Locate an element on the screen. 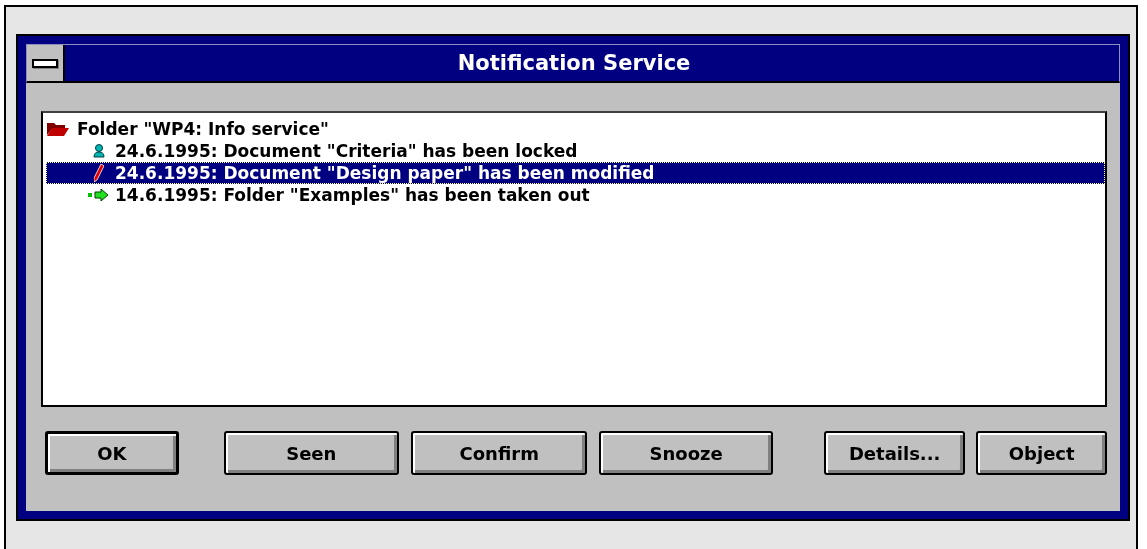 Image resolution: width=1147 pixels, height=549 pixels. system-menu-button is located at coordinates (46, 63).